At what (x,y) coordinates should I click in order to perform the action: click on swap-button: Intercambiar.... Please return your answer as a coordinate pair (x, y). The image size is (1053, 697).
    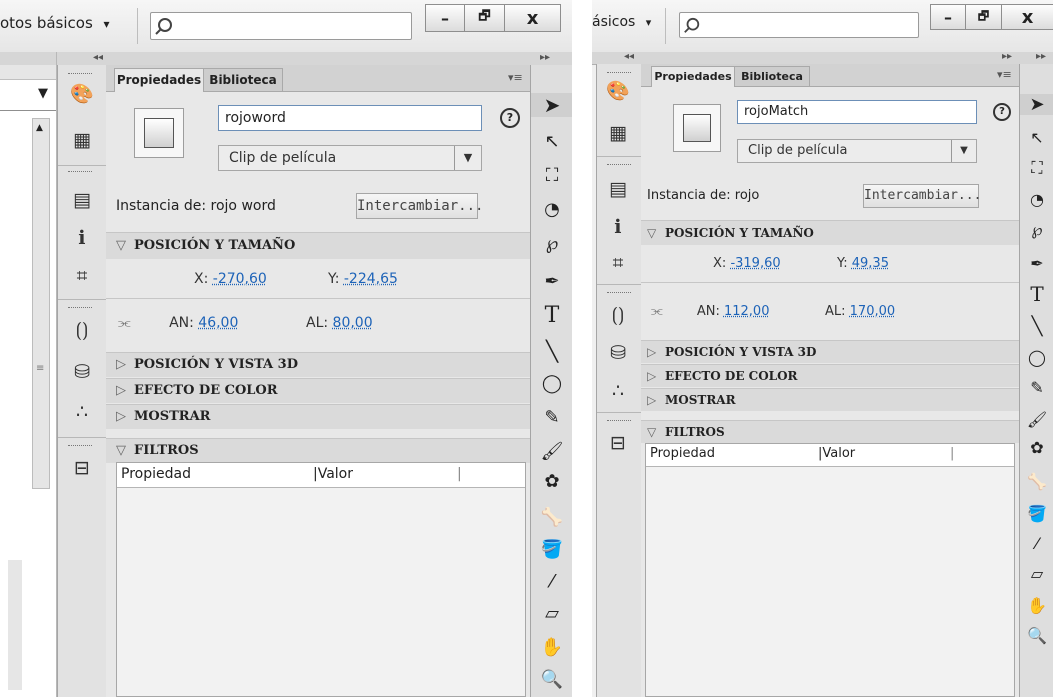
    Looking at the image, I should click on (419, 206).